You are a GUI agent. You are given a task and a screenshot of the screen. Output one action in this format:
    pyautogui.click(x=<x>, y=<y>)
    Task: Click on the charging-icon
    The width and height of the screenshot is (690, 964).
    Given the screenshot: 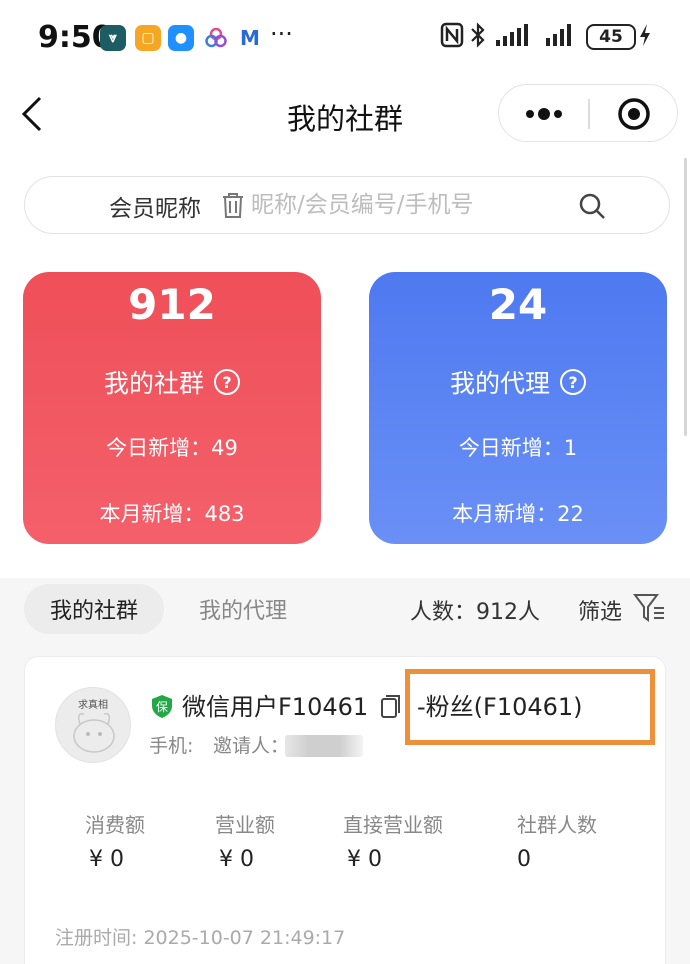 What is the action you would take?
    pyautogui.click(x=645, y=37)
    